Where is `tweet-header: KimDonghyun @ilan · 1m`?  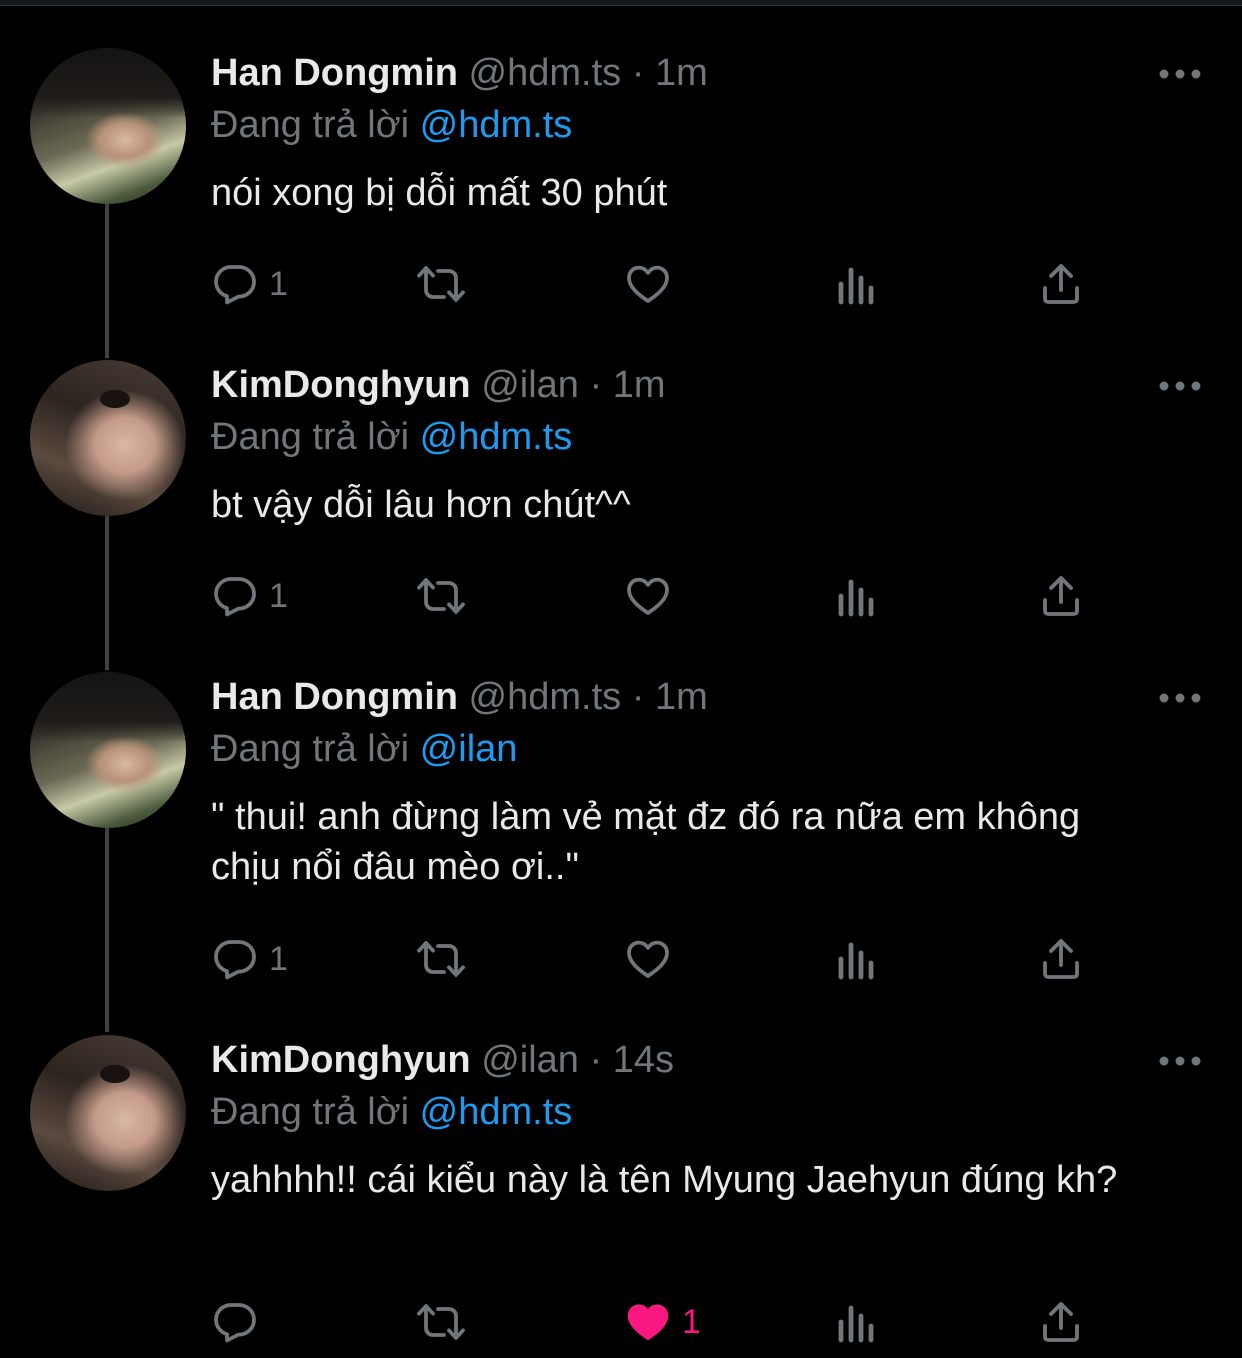
tweet-header: KimDonghyun @ilan · 1m is located at coordinates (438, 385).